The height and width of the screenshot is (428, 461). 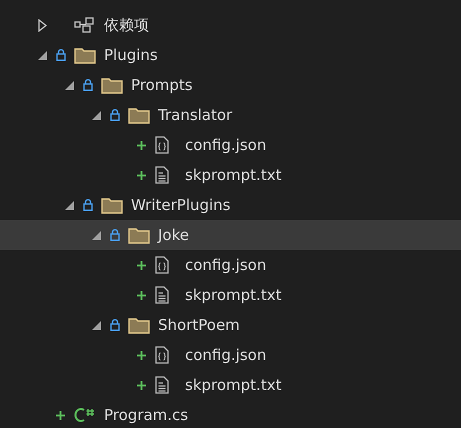 What do you see at coordinates (162, 85) in the screenshot?
I see `tree-item-label: Prompts` at bounding box center [162, 85].